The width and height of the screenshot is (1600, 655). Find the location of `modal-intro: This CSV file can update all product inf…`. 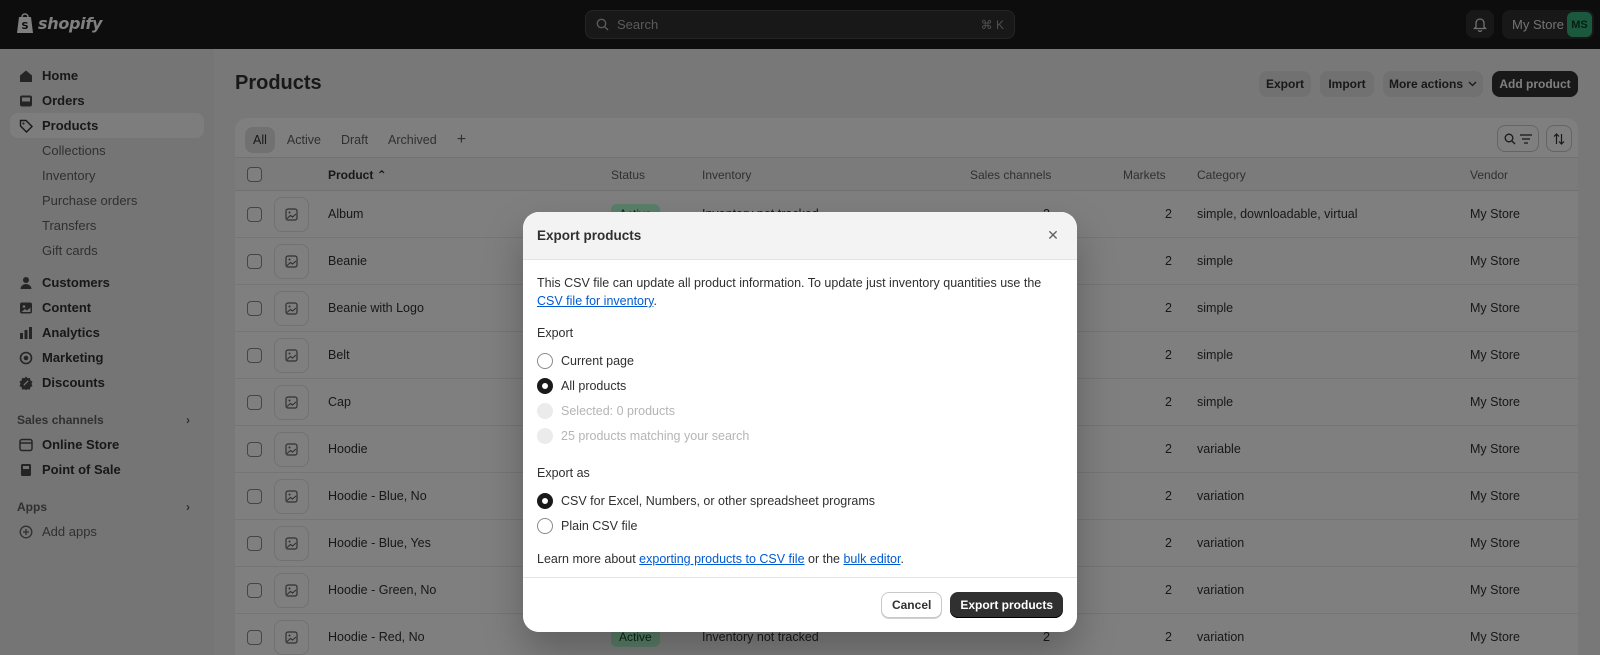

modal-intro: This CSV file can update all product inf… is located at coordinates (789, 292).